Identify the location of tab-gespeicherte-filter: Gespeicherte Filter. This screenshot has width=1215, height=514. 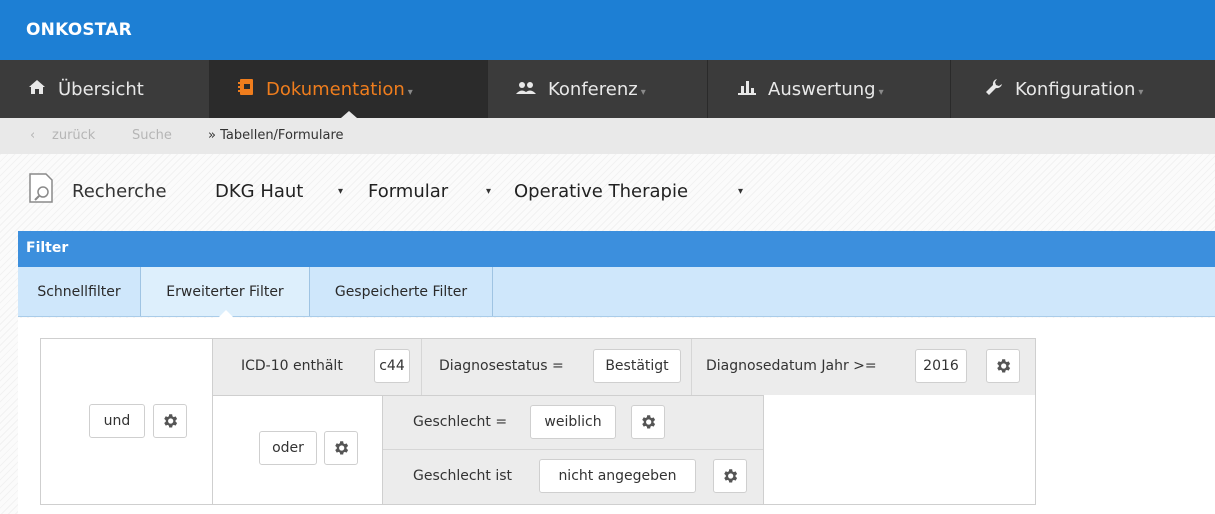
(401, 291).